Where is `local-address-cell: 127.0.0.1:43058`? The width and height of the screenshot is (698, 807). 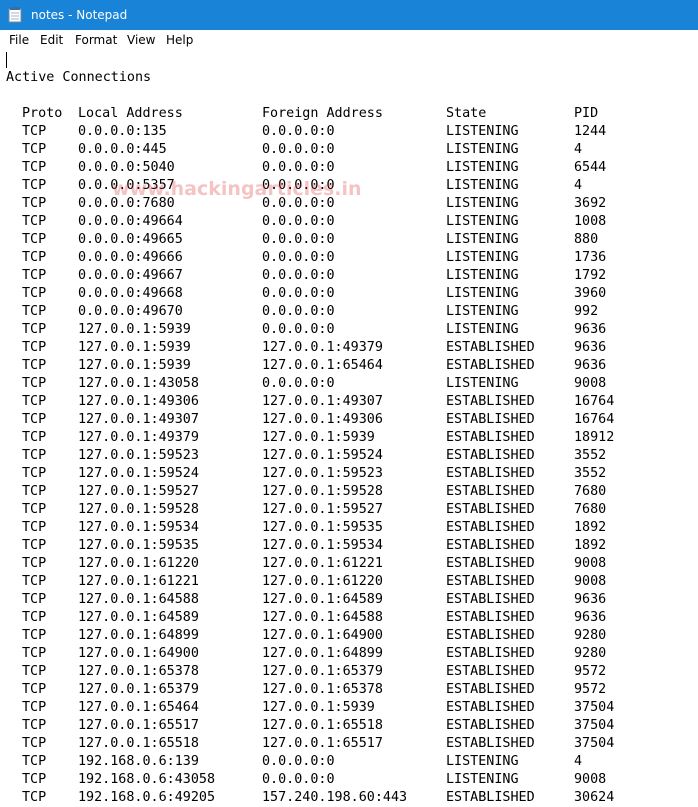
local-address-cell: 127.0.0.1:43058 is located at coordinates (138, 383).